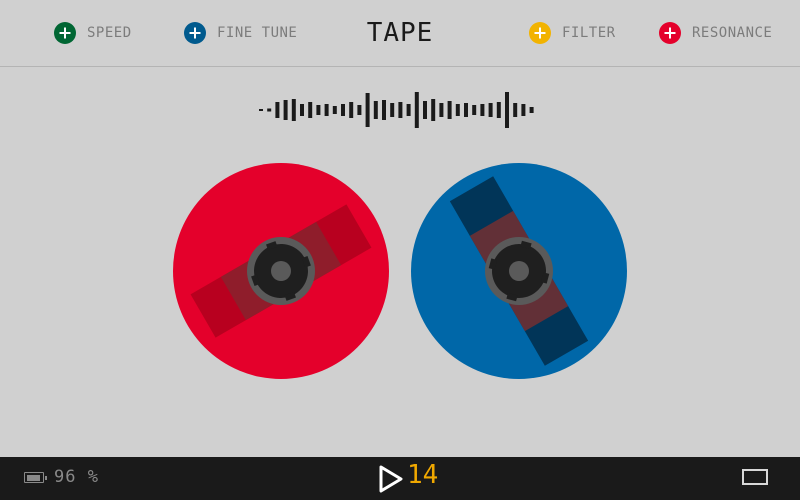  Describe the element at coordinates (35, 477) in the screenshot. I see `battery-icon` at that location.